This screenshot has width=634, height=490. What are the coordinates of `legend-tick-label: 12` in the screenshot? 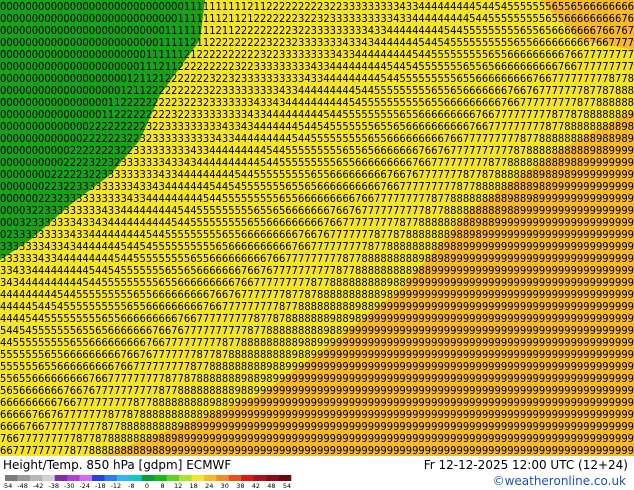 It's located at (178, 485).